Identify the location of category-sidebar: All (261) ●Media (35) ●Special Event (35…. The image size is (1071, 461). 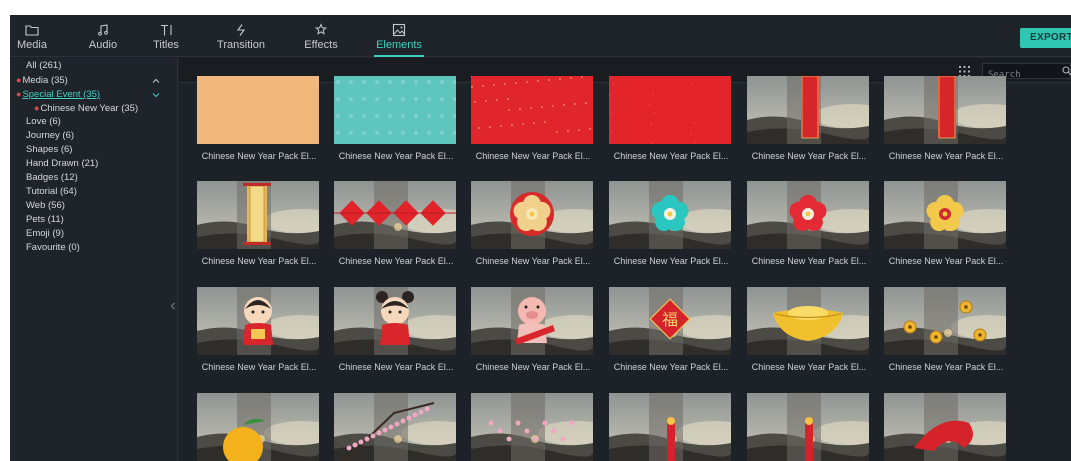
(94, 259).